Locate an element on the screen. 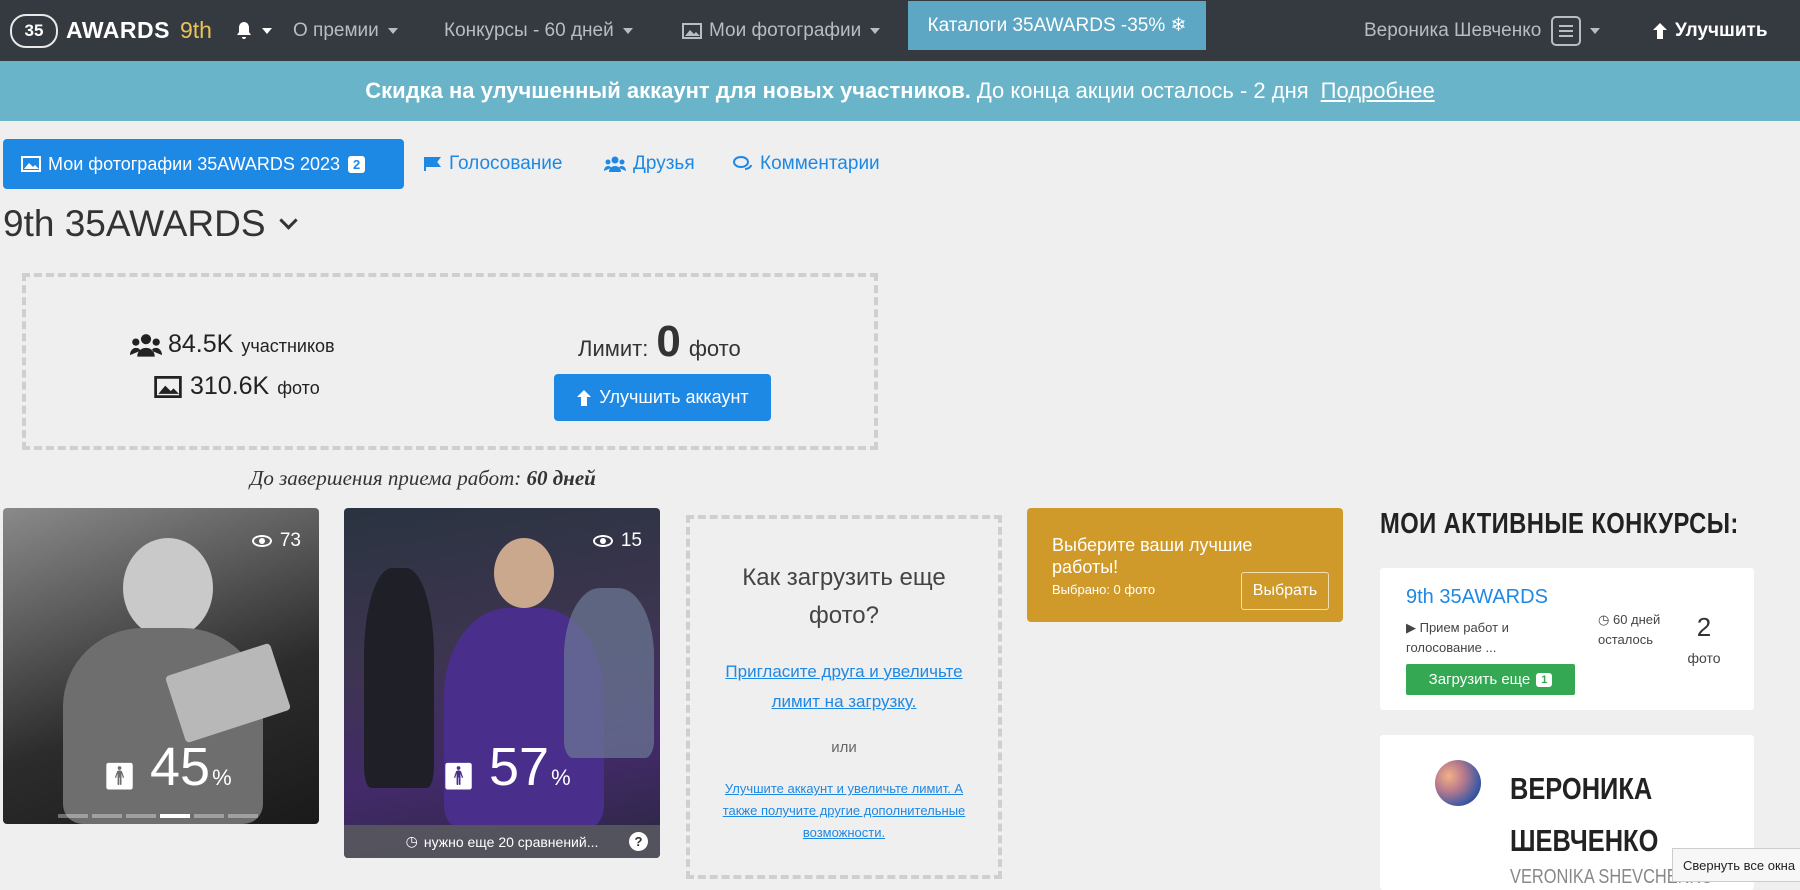 The image size is (1800, 890). comments-icon is located at coordinates (742, 163).